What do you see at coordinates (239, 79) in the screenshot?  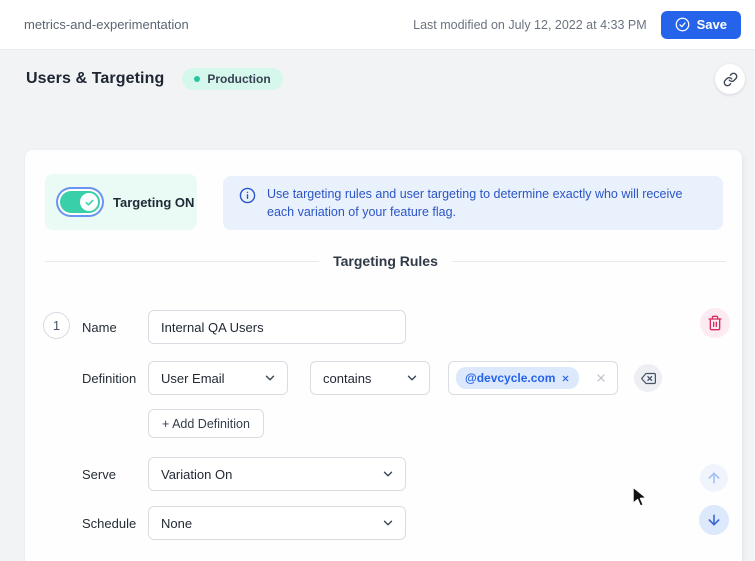 I see `environment-badge-label: Production` at bounding box center [239, 79].